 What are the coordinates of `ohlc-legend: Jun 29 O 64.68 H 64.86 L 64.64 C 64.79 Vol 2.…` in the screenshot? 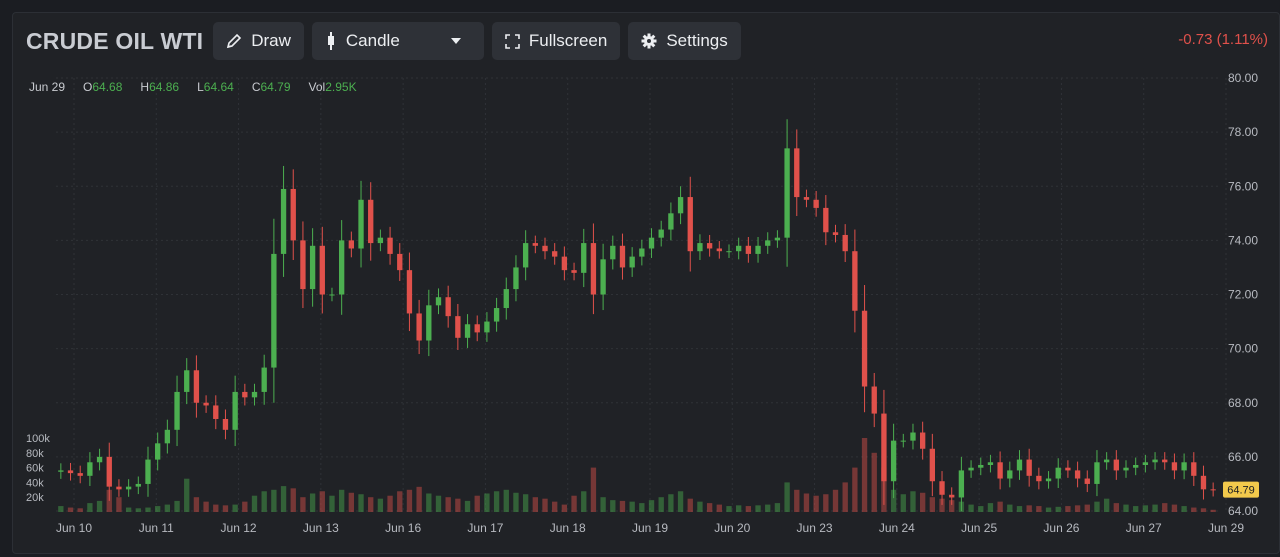 It's located at (202, 87).